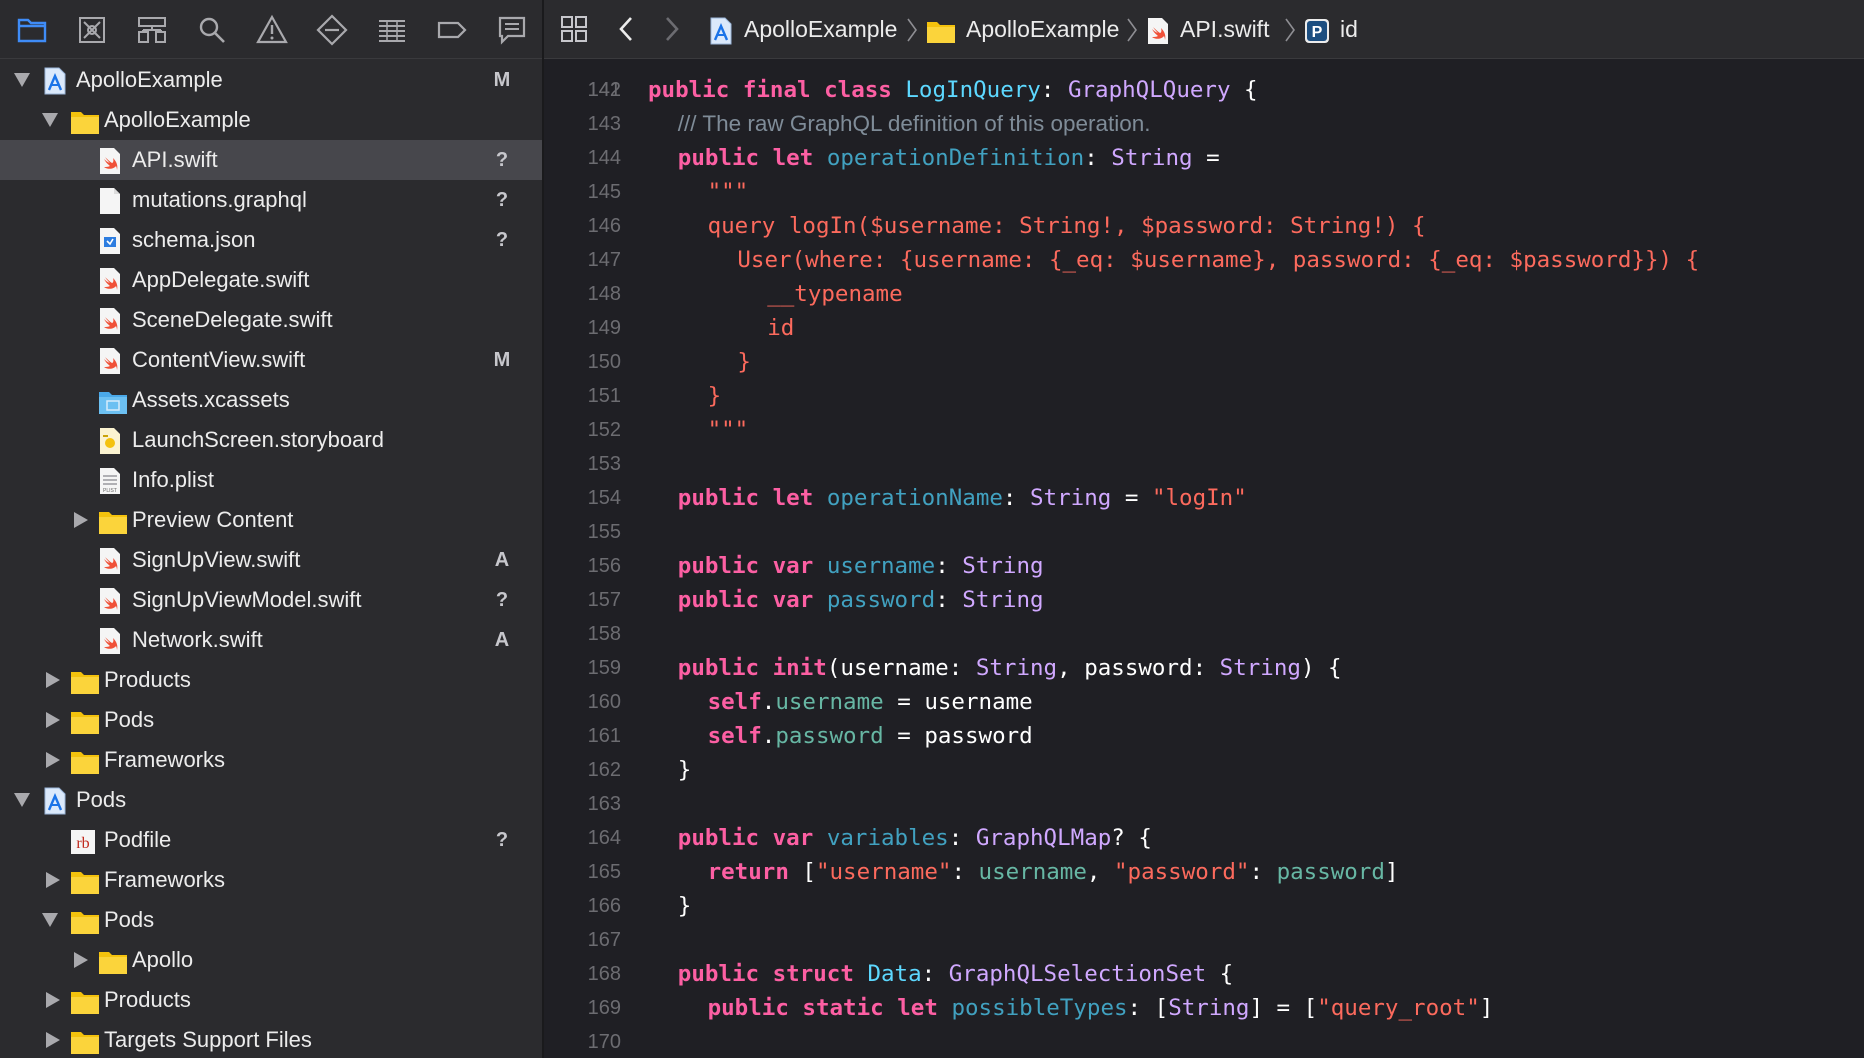 This screenshot has height=1058, width=1864. What do you see at coordinates (271, 240) in the screenshot?
I see `tree-row: schema.json?` at bounding box center [271, 240].